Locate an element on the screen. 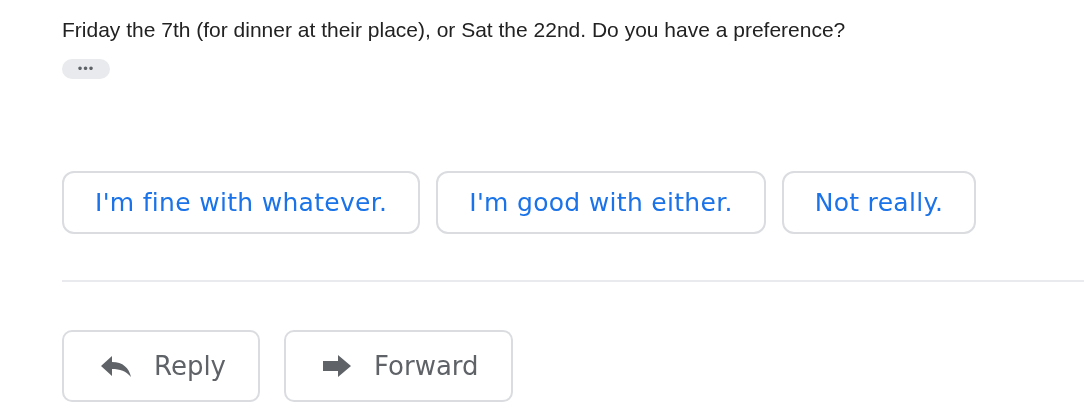  show-trimmed-content-button: ••• is located at coordinates (86, 69).